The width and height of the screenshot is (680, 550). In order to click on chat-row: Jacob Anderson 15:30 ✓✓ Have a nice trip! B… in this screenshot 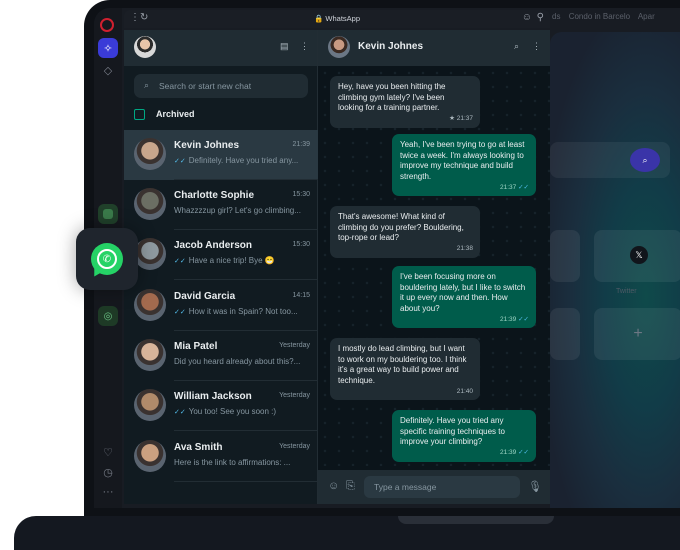, I will do `click(221, 255)`.